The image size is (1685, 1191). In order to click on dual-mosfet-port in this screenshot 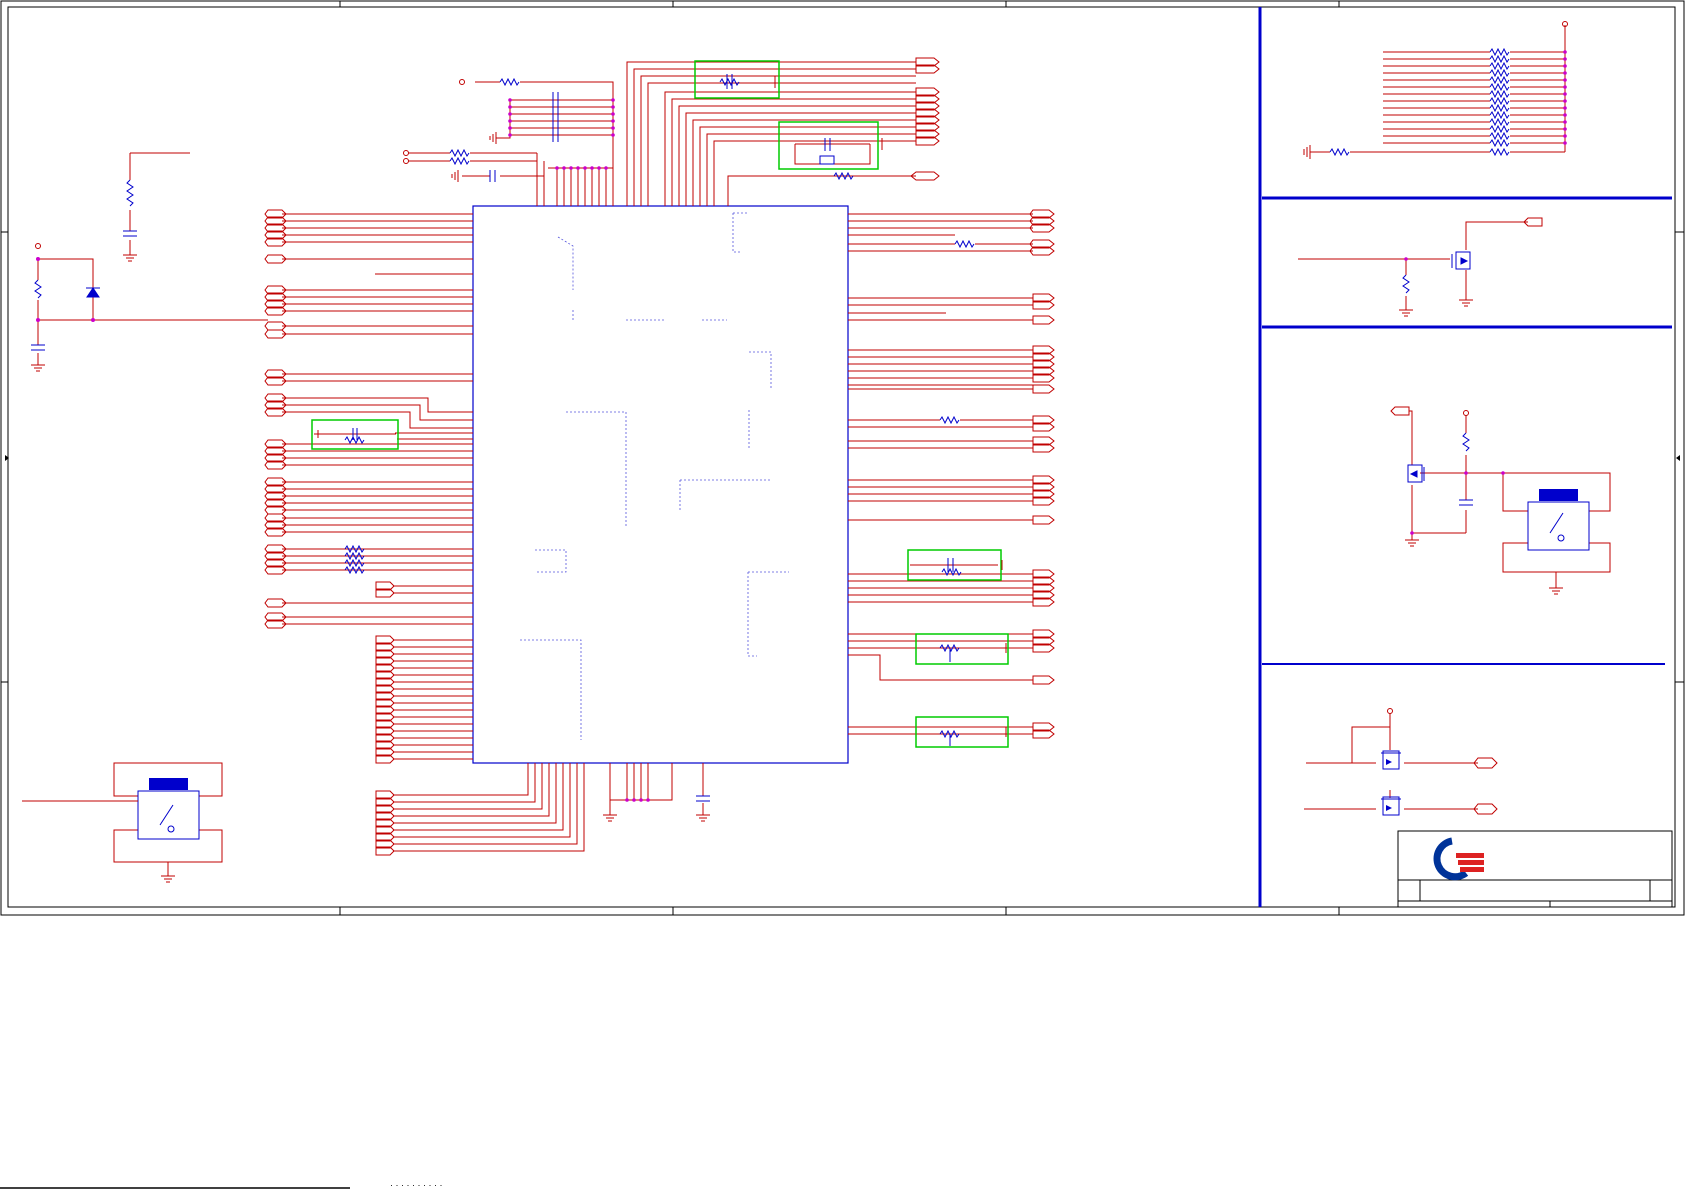, I will do `click(1390, 711)`.